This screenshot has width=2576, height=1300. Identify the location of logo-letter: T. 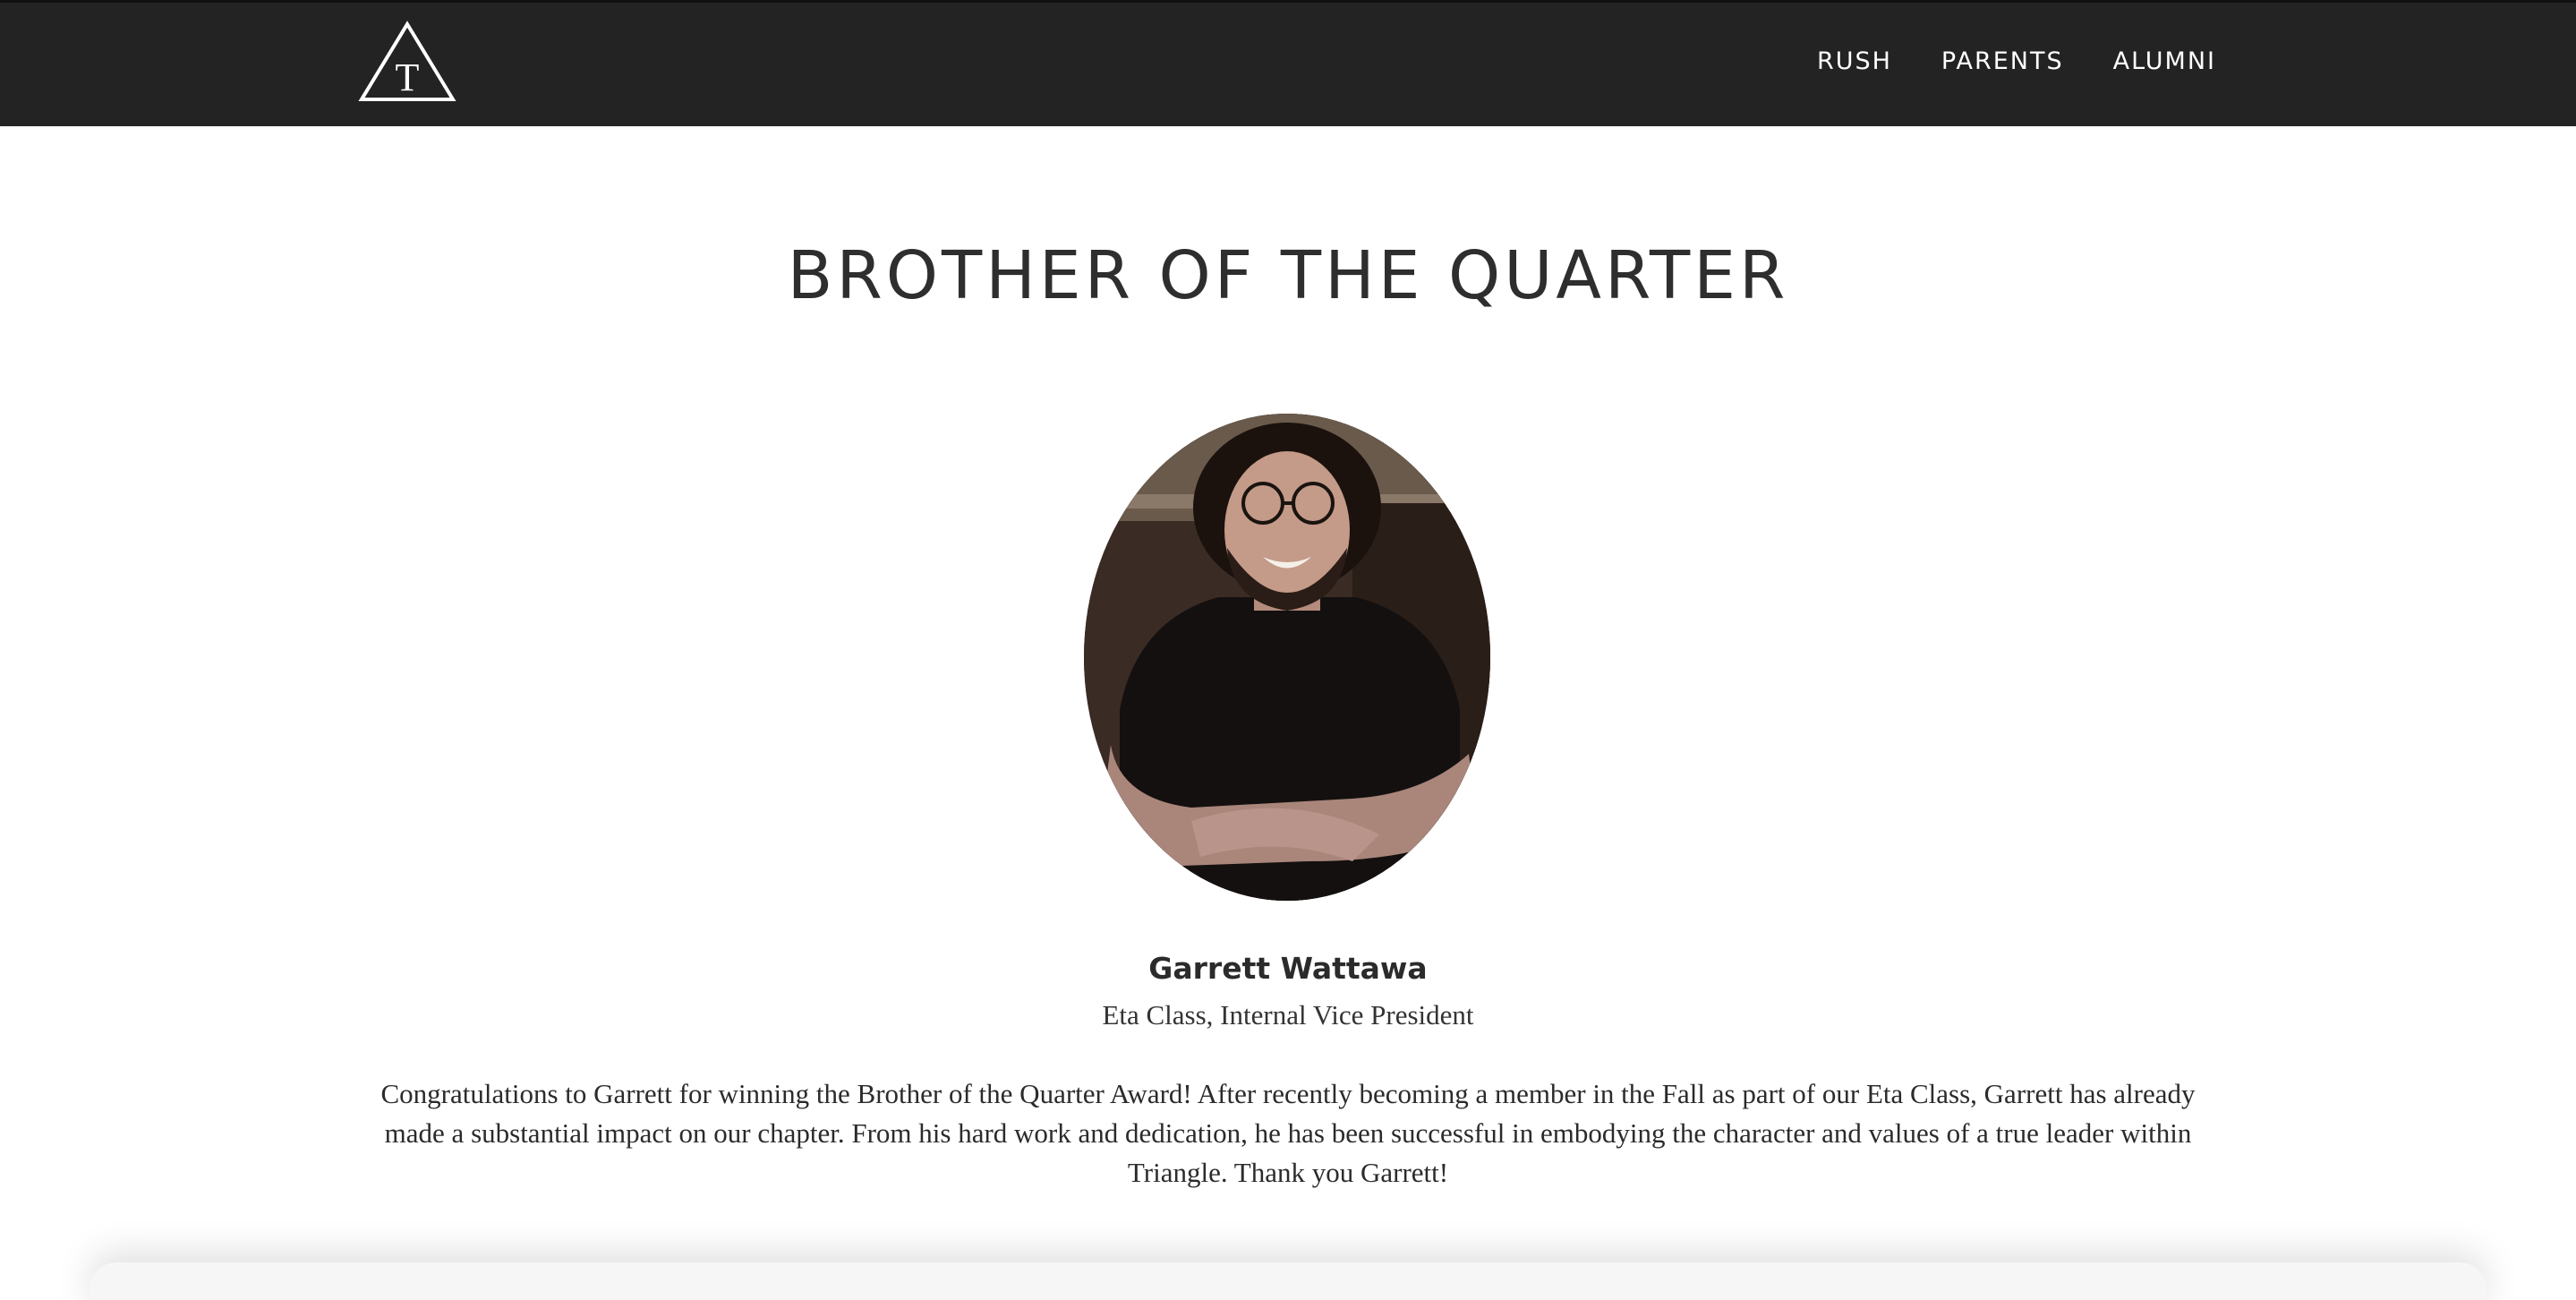
(408, 77).